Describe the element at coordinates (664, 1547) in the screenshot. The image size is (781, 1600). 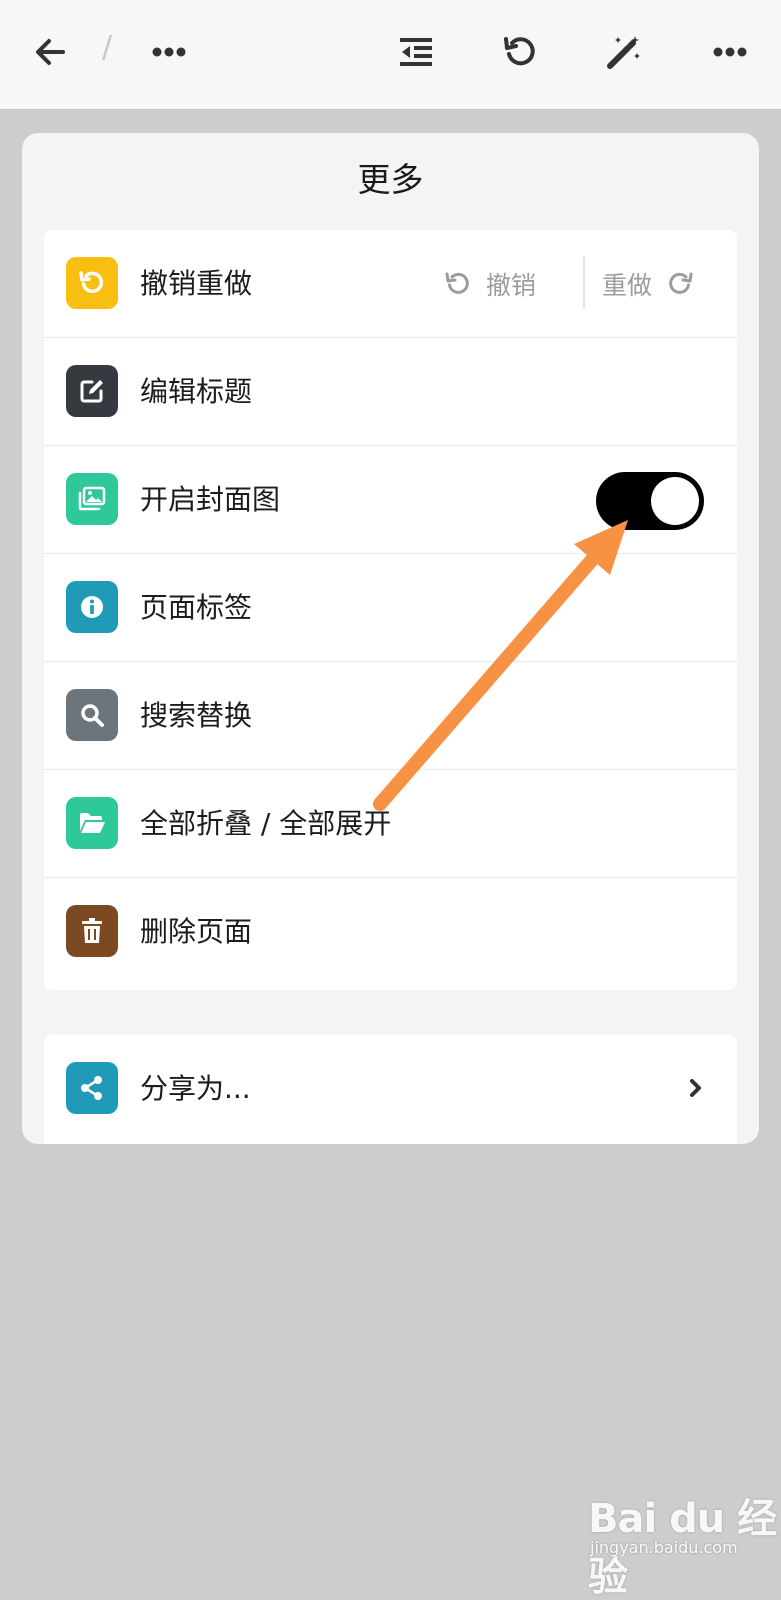
I see `watermark-url: jingyan.baidu.com` at that location.